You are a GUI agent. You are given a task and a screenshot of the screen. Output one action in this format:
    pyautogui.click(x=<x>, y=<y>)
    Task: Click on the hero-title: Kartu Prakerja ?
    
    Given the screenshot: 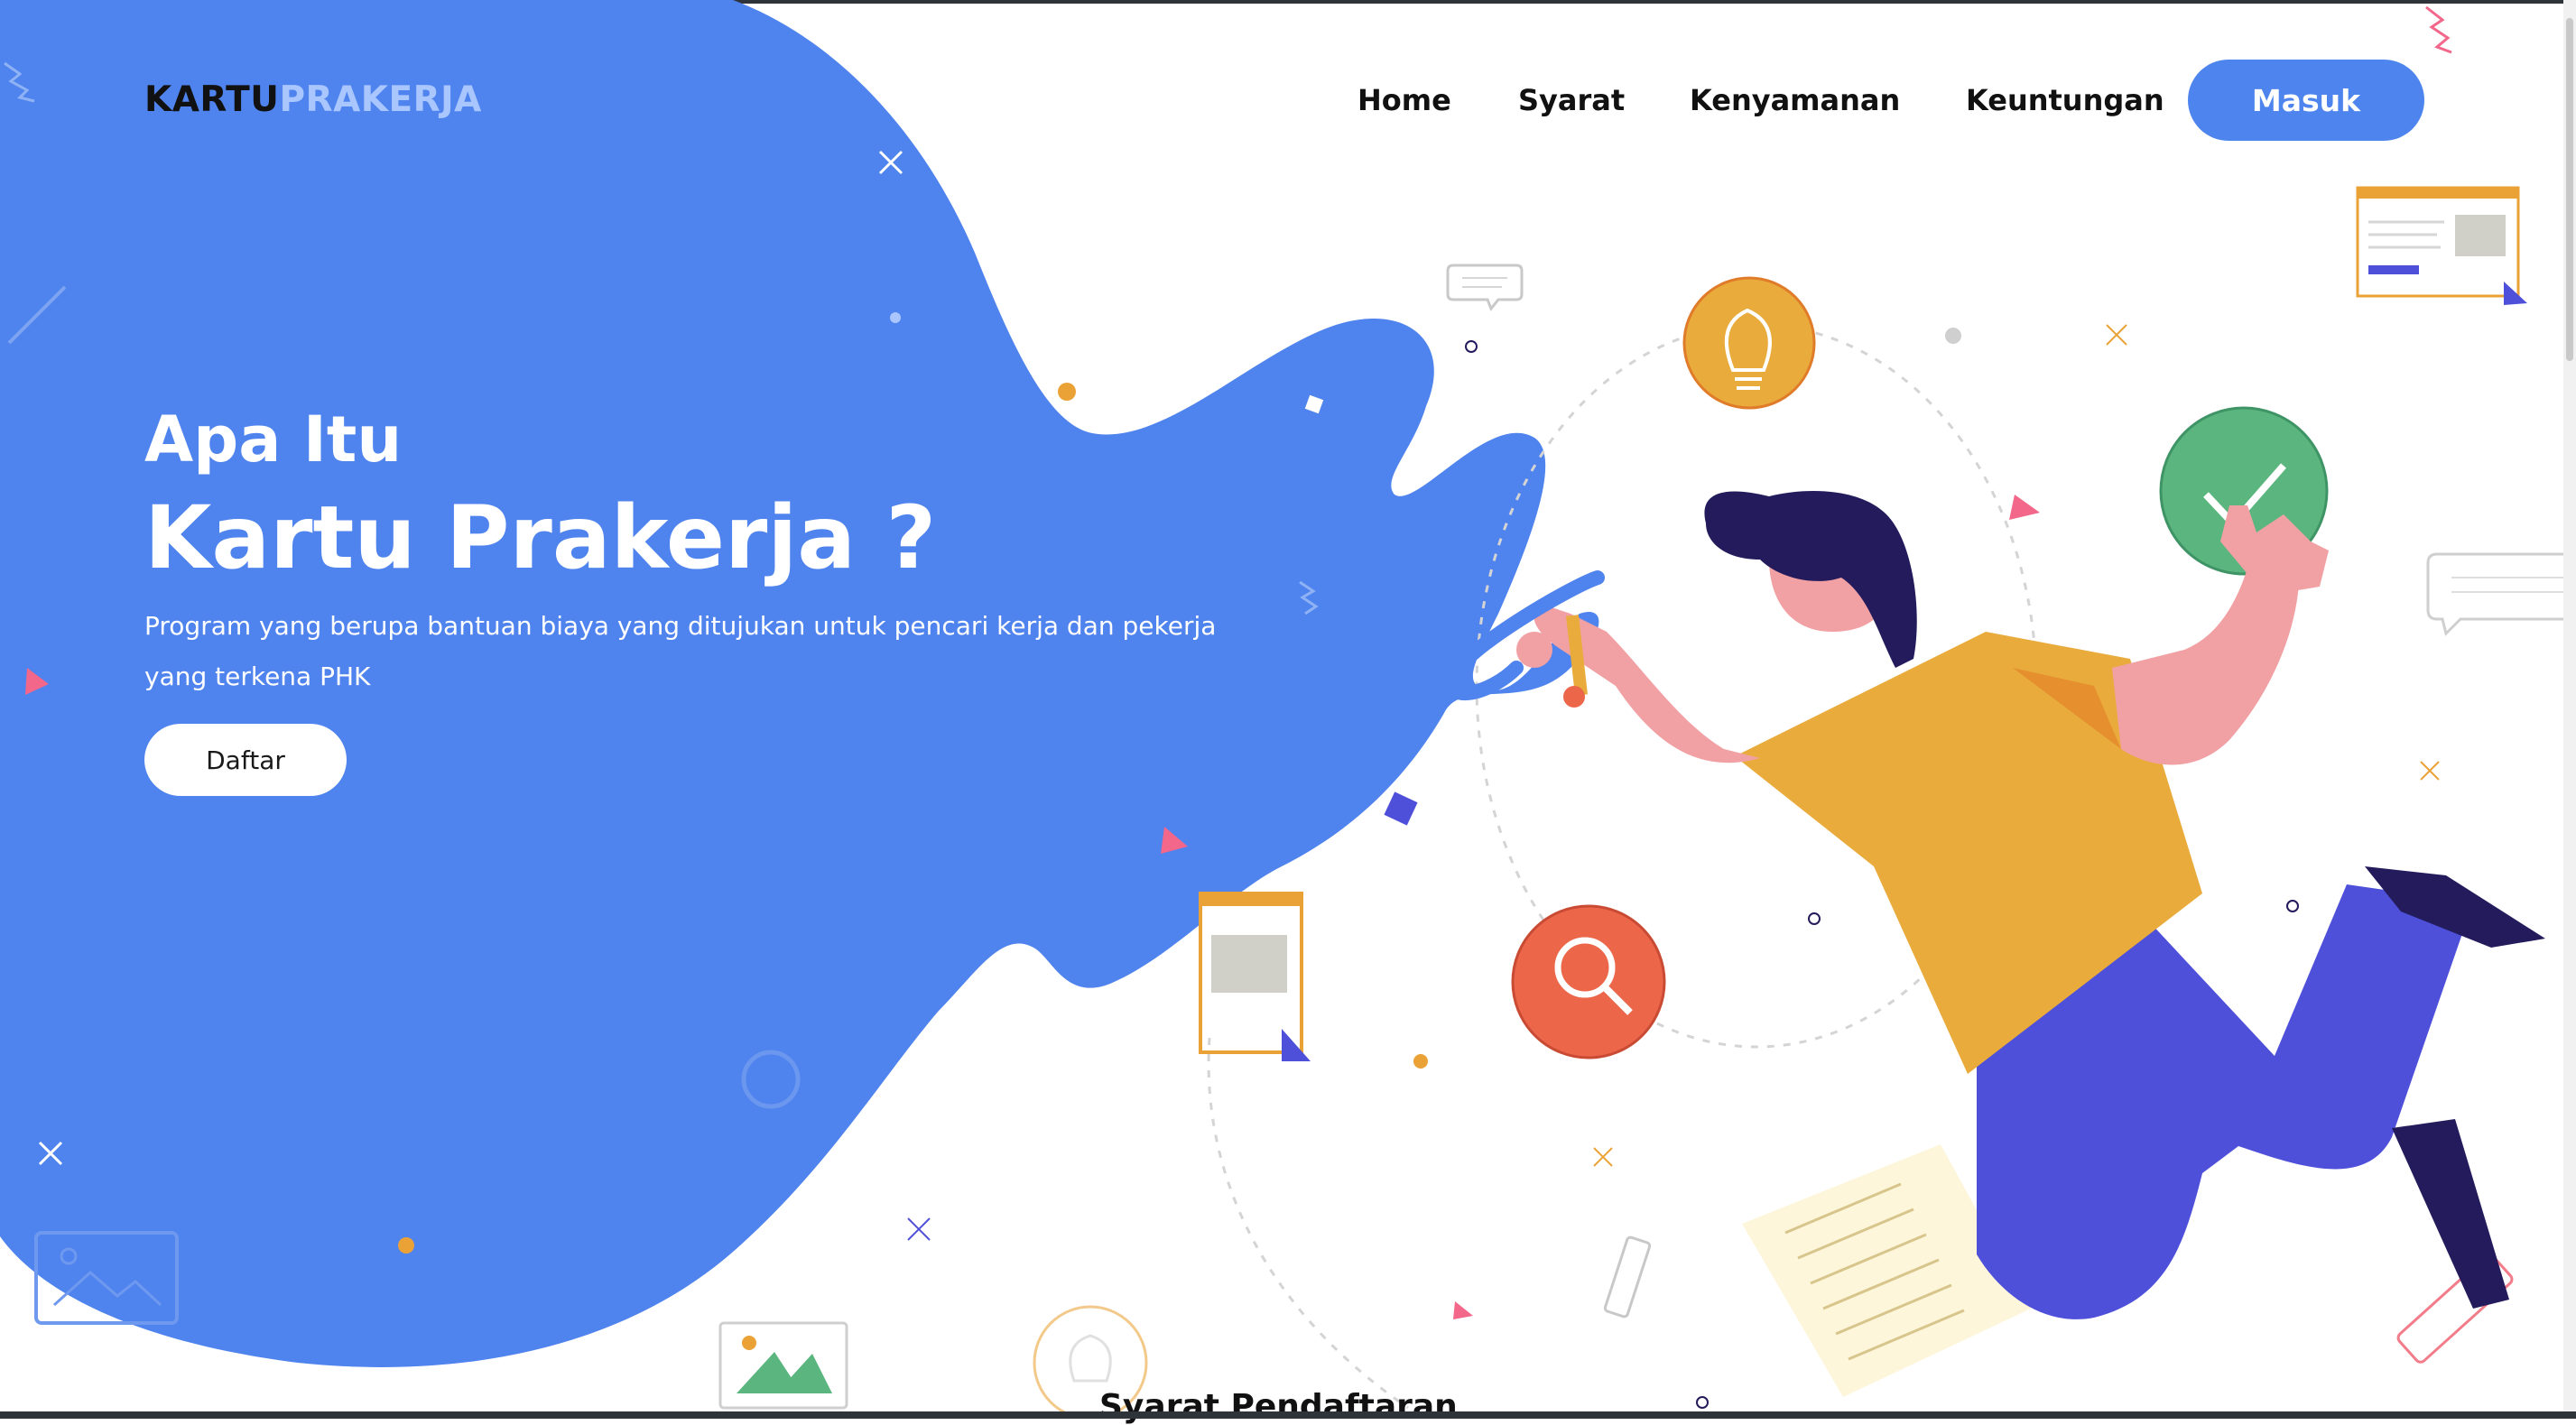 What is the action you would take?
    pyautogui.click(x=541, y=537)
    